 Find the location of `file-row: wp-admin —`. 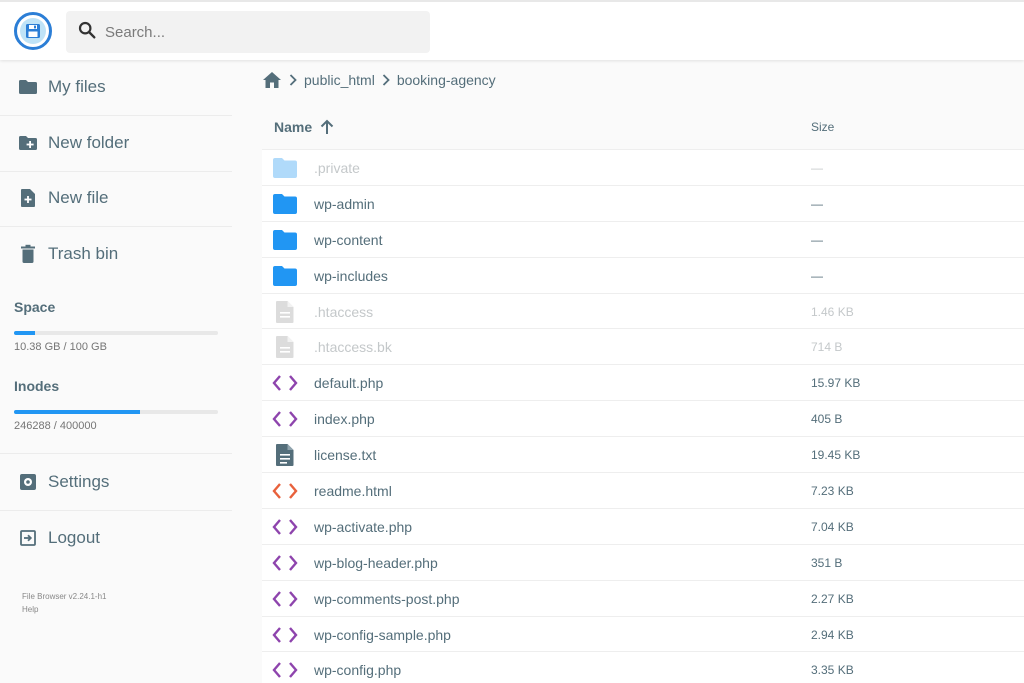

file-row: wp-admin — is located at coordinates (643, 203).